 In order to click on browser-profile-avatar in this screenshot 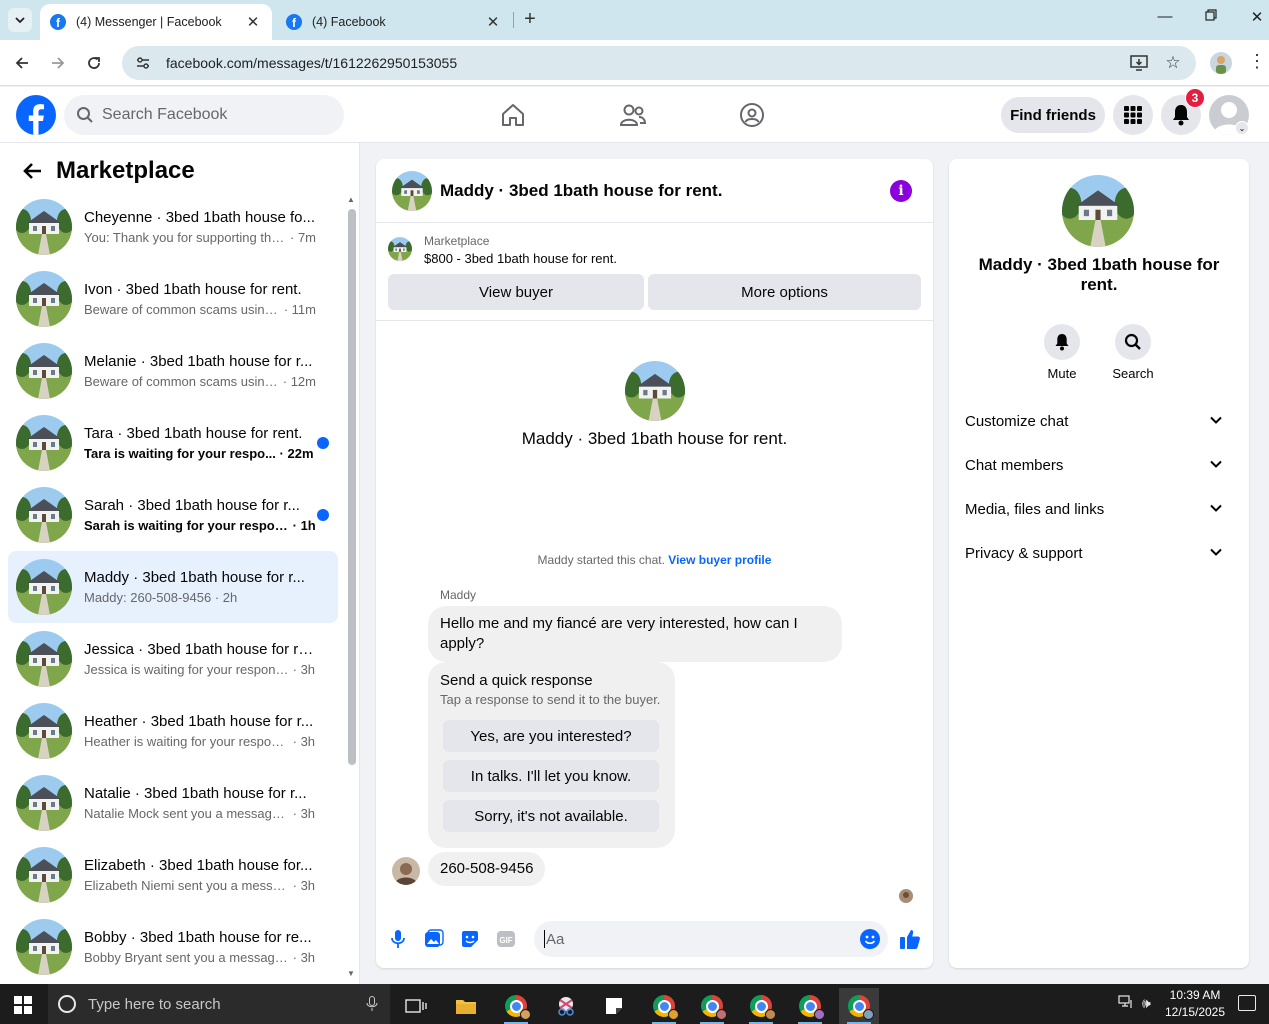, I will do `click(1221, 63)`.